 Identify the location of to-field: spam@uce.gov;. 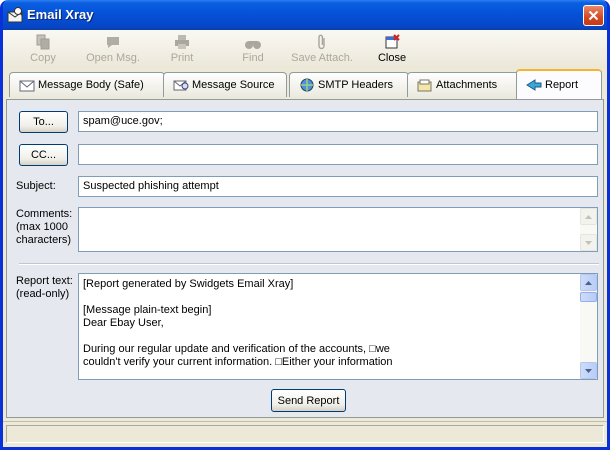
(338, 121).